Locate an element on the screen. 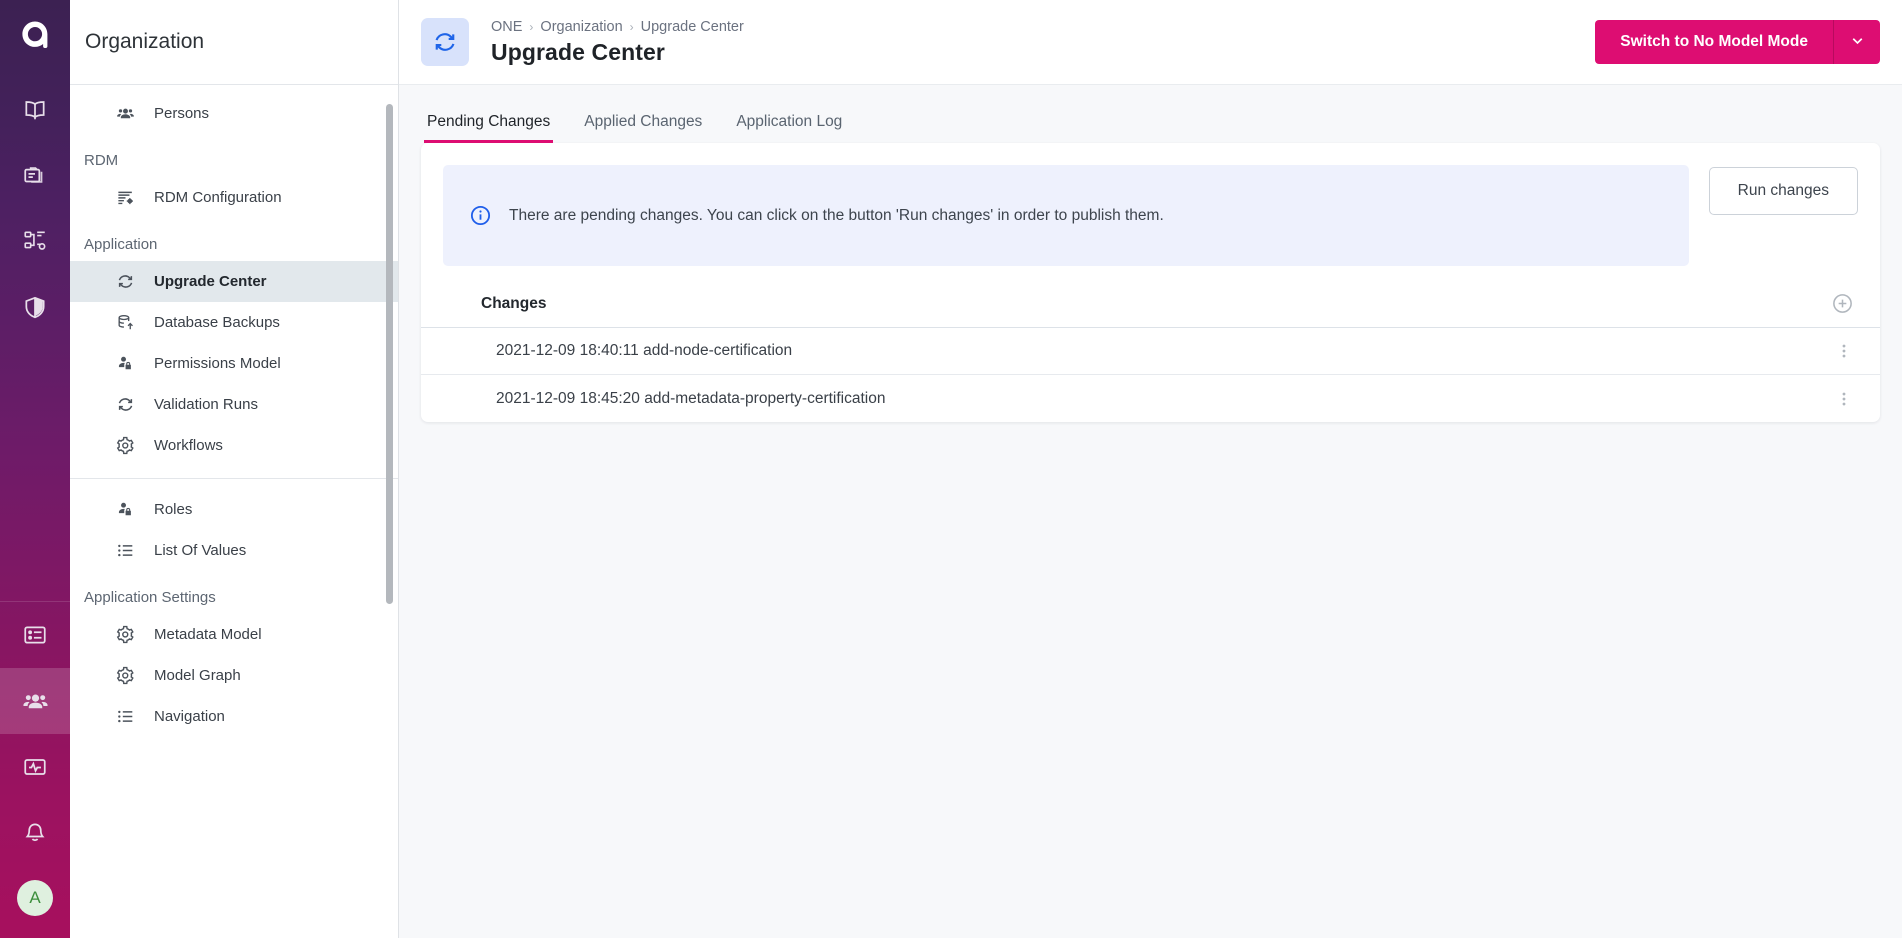 This screenshot has height=938, width=1902. folders-icon is located at coordinates (35, 175).